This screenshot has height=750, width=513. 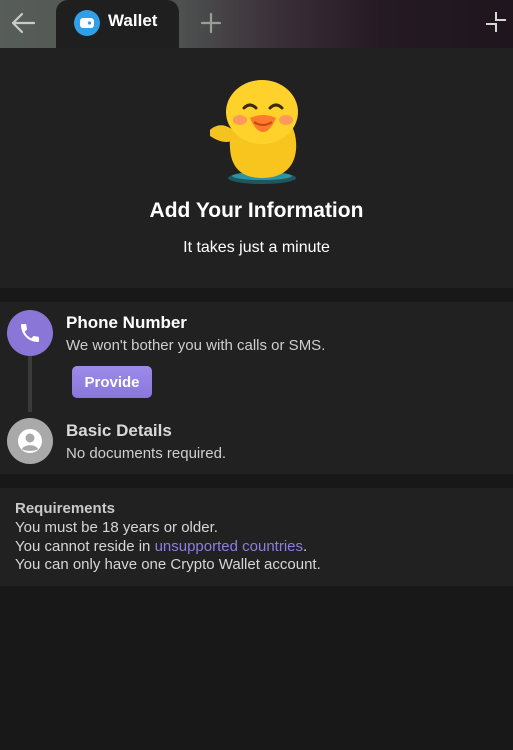 What do you see at coordinates (146, 453) in the screenshot?
I see `step-details-description: No documents required.` at bounding box center [146, 453].